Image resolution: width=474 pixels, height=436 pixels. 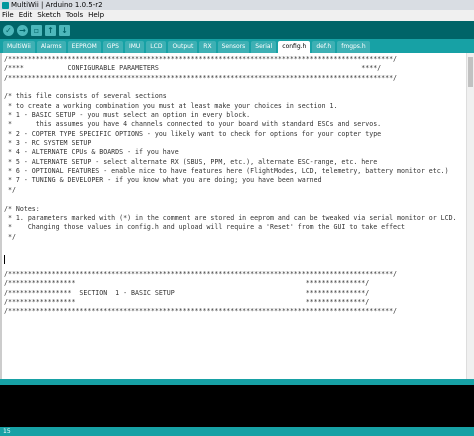 What do you see at coordinates (156, 47) in the screenshot?
I see `tab-lcd: LCD` at bounding box center [156, 47].